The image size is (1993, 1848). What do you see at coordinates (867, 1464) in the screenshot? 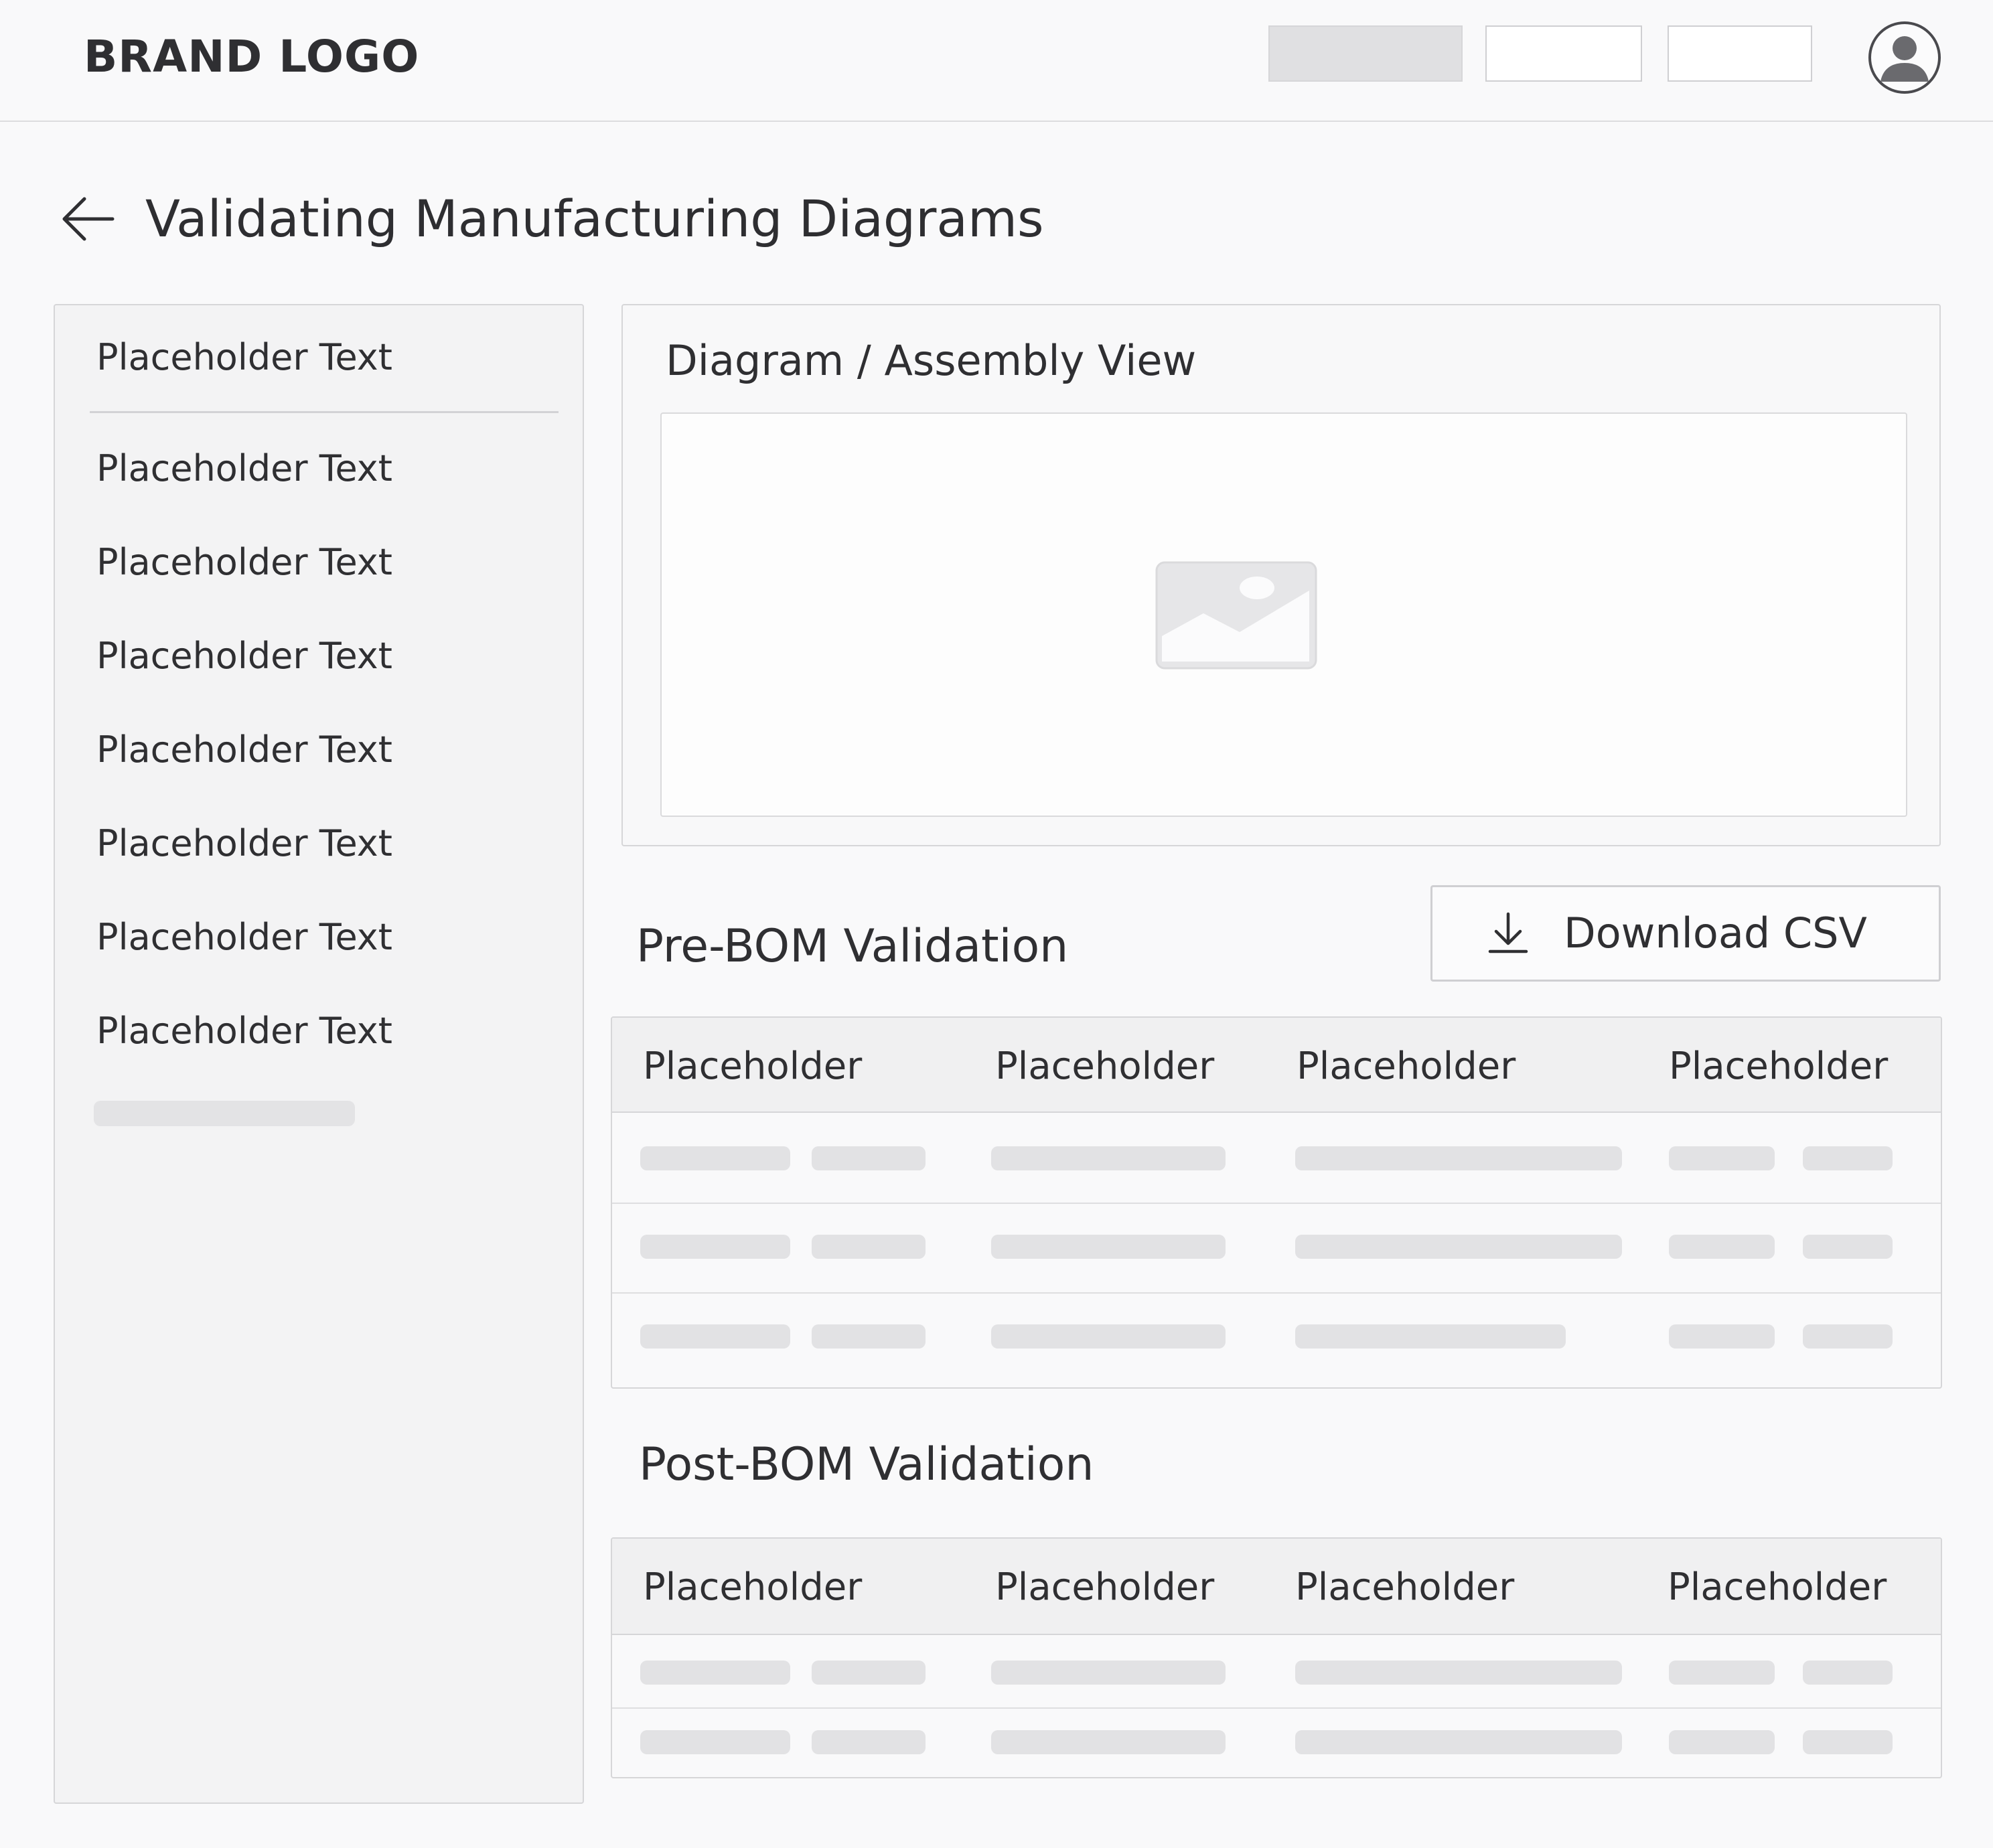
I see `post-bom-title: Post-BOM Validation` at bounding box center [867, 1464].